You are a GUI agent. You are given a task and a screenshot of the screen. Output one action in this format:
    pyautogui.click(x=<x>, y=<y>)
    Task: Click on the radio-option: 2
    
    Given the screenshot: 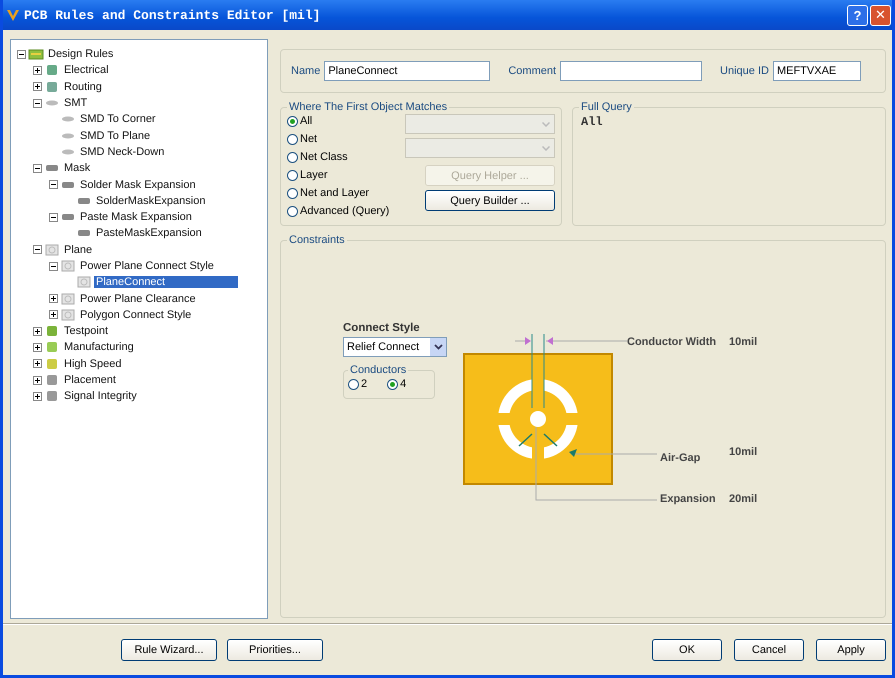 What is the action you would take?
    pyautogui.click(x=358, y=384)
    